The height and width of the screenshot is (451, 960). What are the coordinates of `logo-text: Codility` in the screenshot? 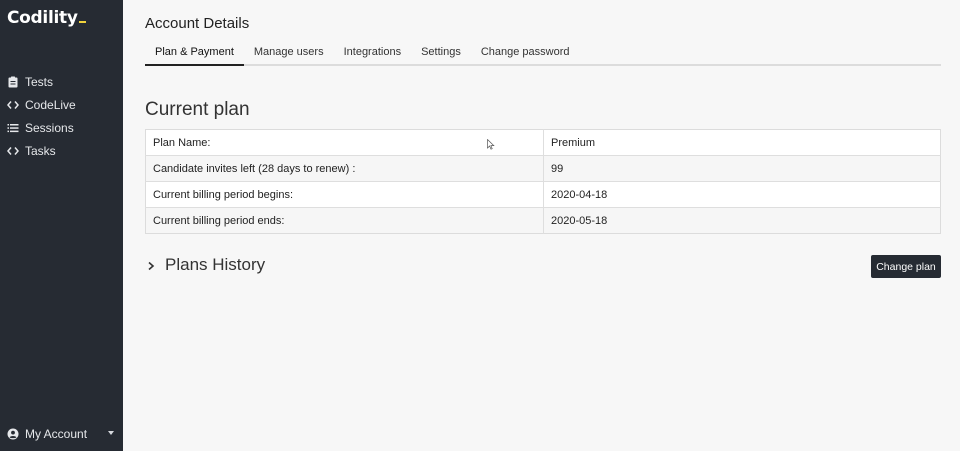 It's located at (42, 18).